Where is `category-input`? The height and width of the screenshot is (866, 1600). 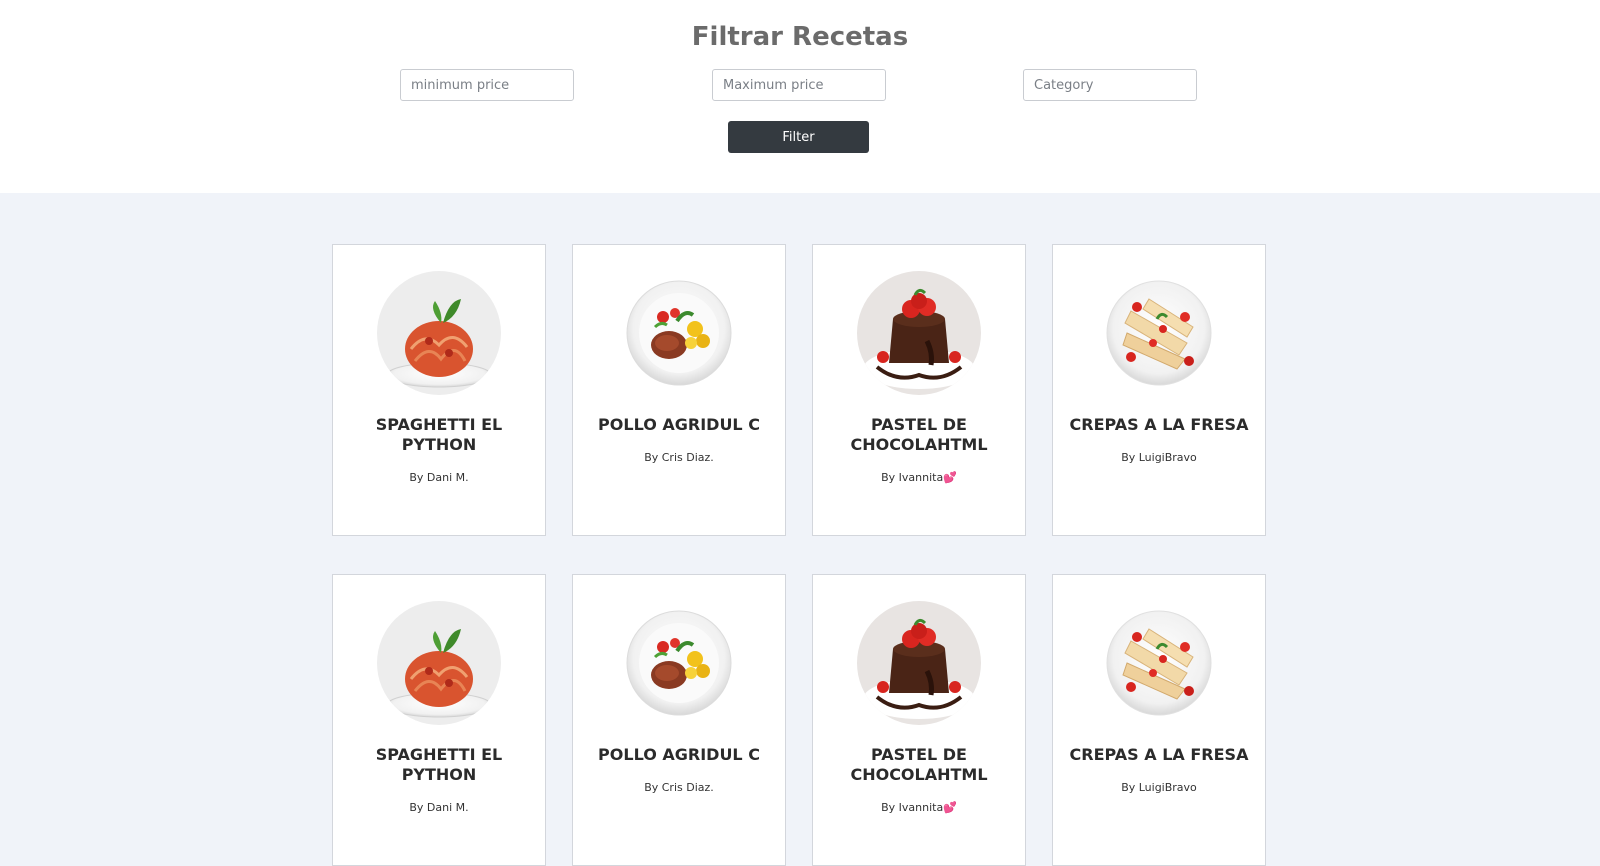
category-input is located at coordinates (1110, 85).